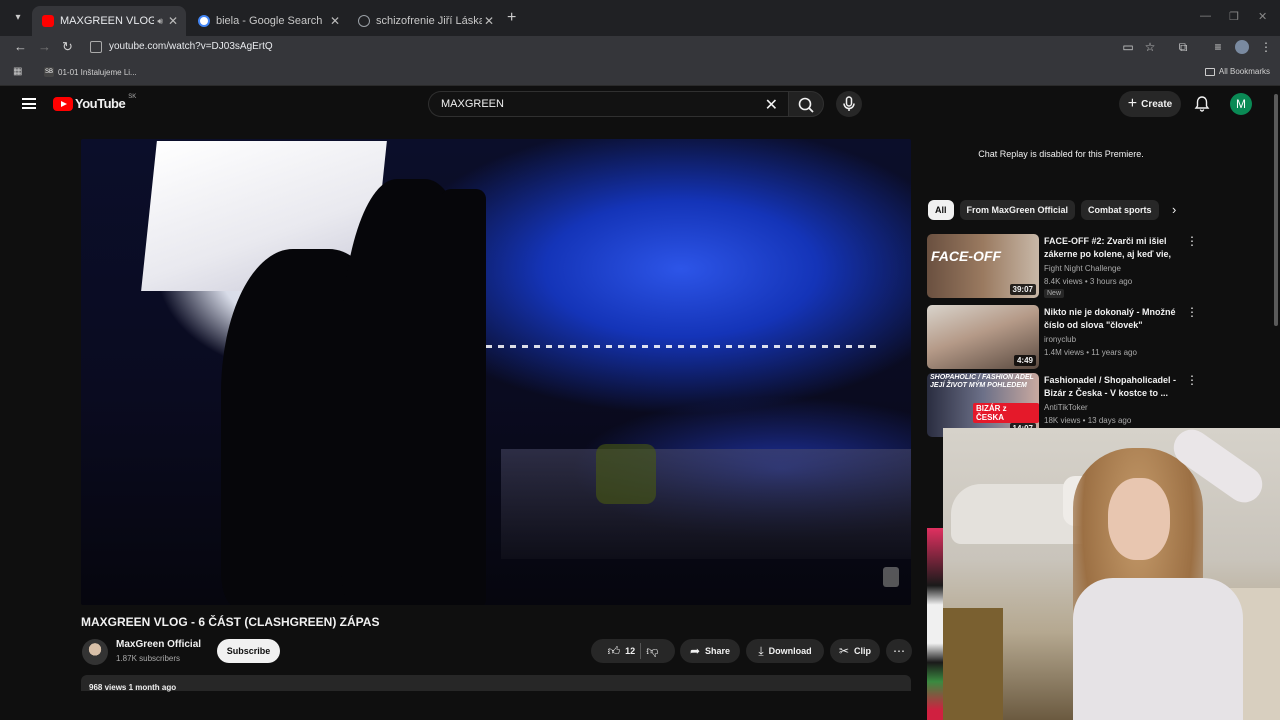 The image size is (1280, 720). Describe the element at coordinates (614, 650) in the screenshot. I see `thumbs-up-icon: 👍︎` at that location.